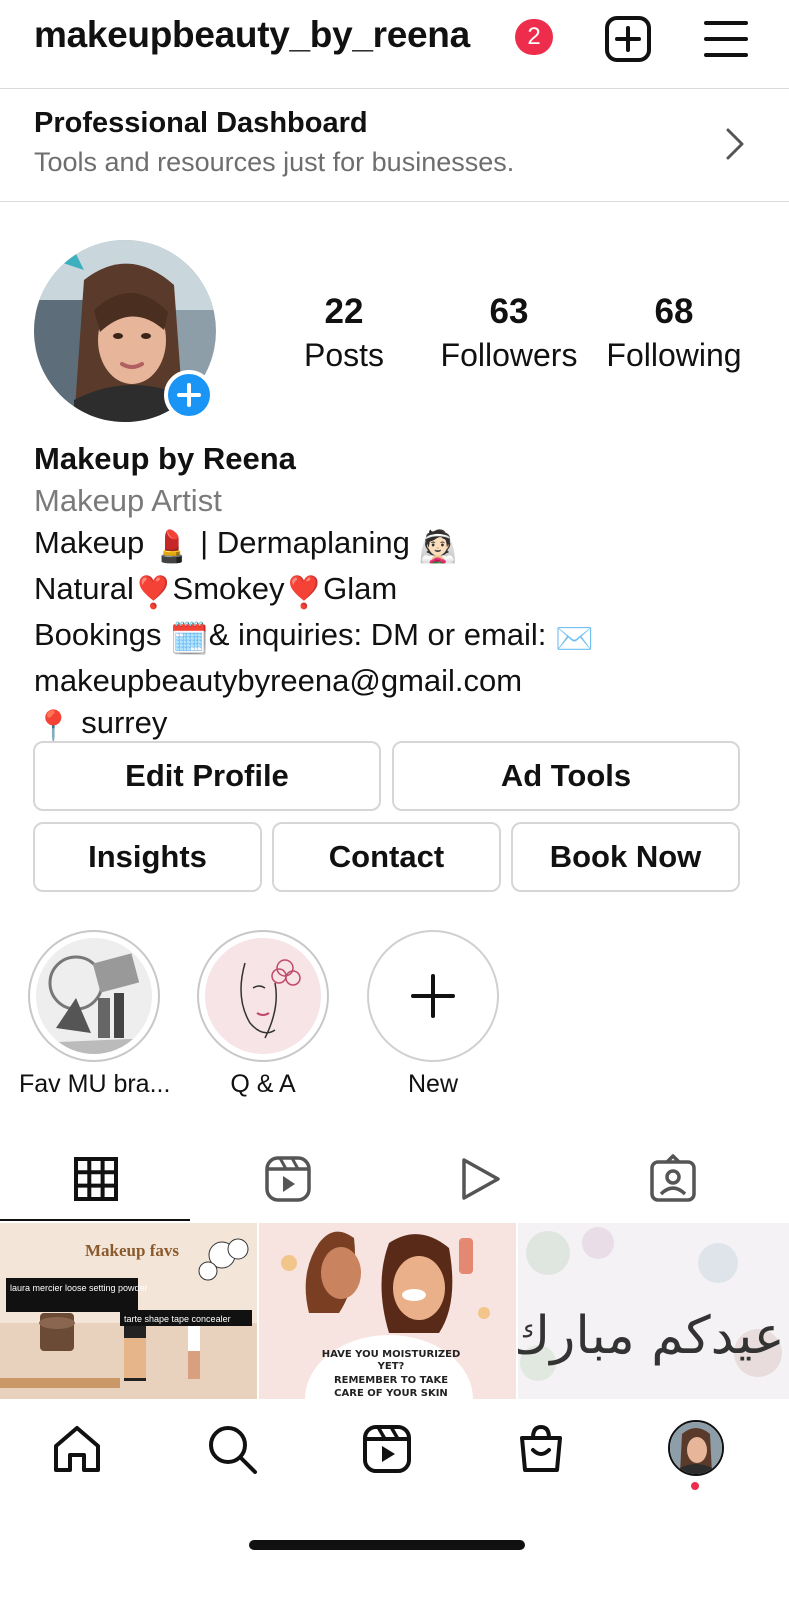  What do you see at coordinates (541, 1449) in the screenshot?
I see `shop-icon` at bounding box center [541, 1449].